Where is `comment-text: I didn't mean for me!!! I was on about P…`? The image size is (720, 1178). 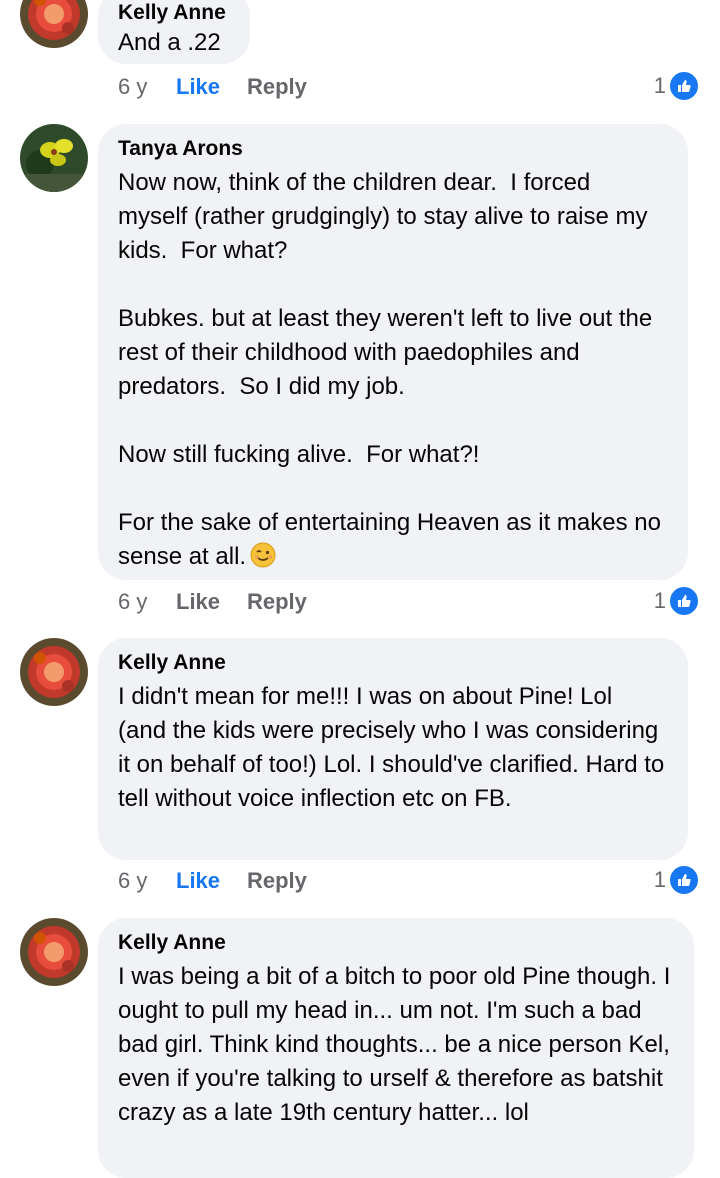 comment-text: I didn't mean for me!!! I was on about P… is located at coordinates (394, 747).